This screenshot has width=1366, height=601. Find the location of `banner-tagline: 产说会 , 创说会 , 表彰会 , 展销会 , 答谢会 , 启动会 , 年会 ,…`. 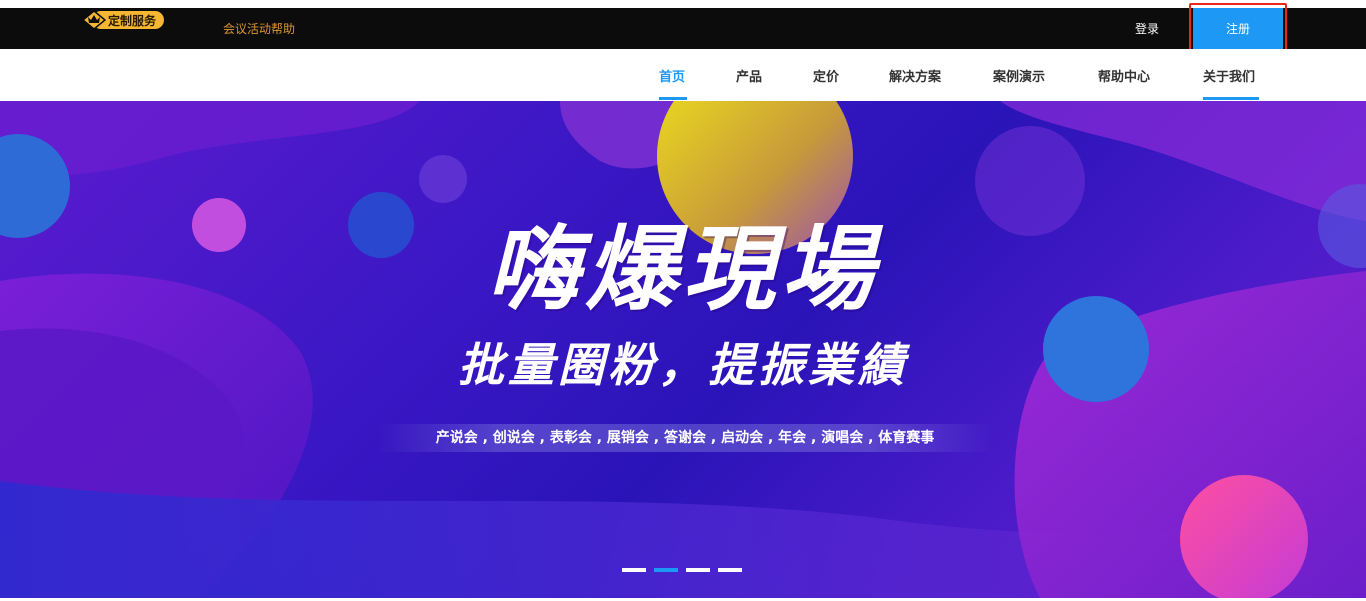

banner-tagline: 产说会 , 创说会 , 表彰会 , 展销会 , 答谢会 , 启动会 , 年会 ,… is located at coordinates (685, 438).